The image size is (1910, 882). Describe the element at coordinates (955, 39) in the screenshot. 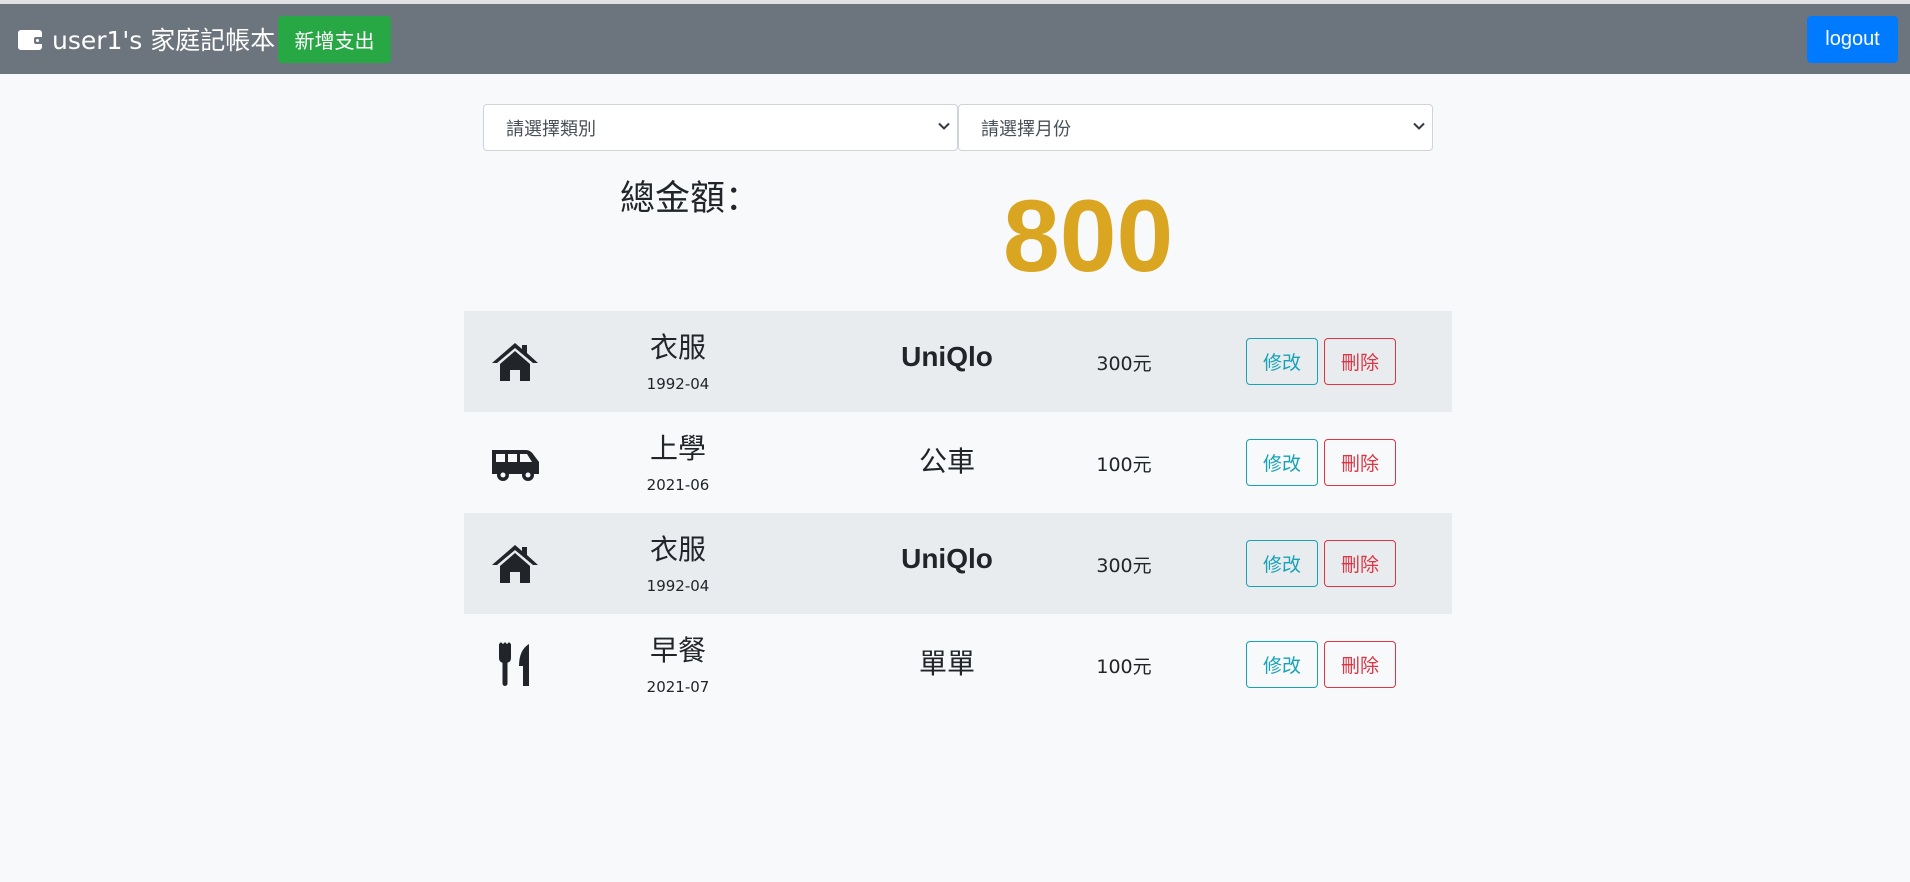

I see `navbar: user1's 家庭記帳本 新增支出 logout` at that location.